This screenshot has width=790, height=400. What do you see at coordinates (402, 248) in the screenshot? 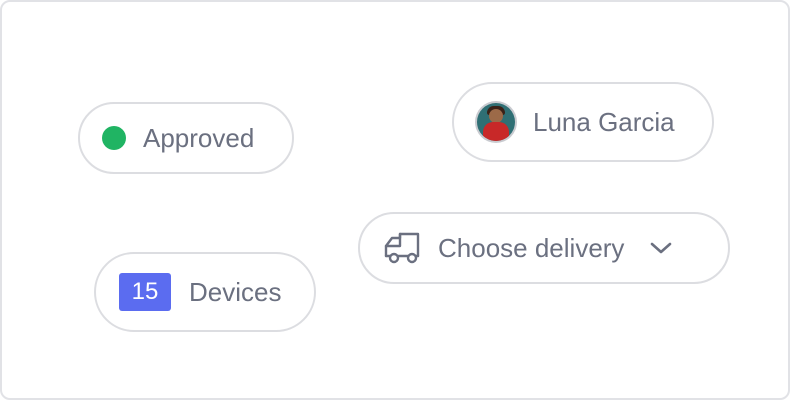
I see `truck-icon` at bounding box center [402, 248].